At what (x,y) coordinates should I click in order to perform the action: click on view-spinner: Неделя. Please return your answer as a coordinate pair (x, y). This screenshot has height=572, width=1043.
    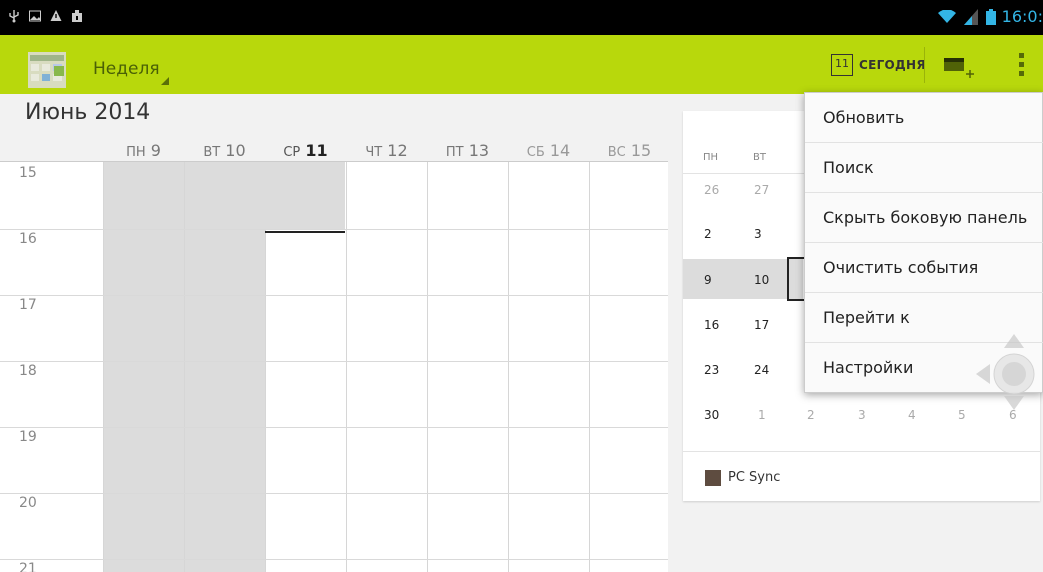
    Looking at the image, I should click on (135, 69).